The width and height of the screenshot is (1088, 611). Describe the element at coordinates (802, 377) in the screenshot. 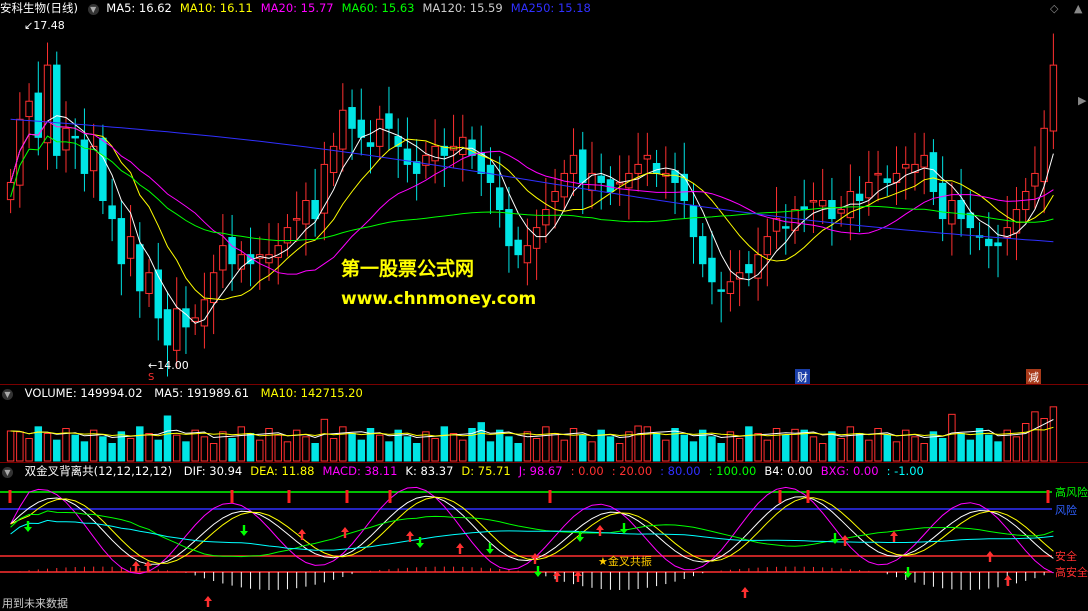

I see `finance-badge: 财` at that location.